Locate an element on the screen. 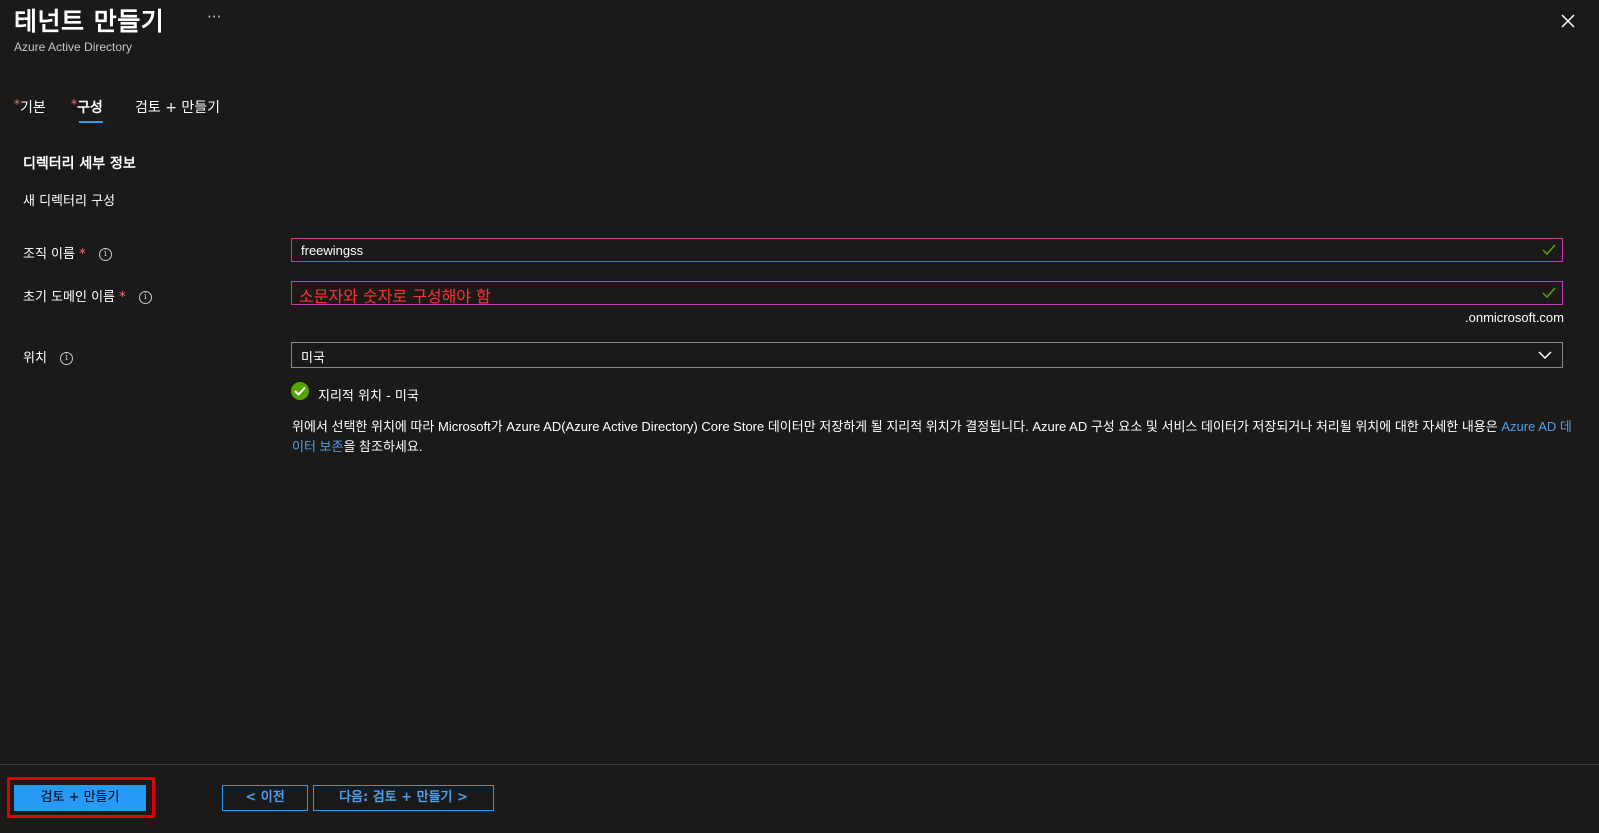 The width and height of the screenshot is (1599, 833). tab-review-create: 검토 + 만들기 is located at coordinates (177, 110).